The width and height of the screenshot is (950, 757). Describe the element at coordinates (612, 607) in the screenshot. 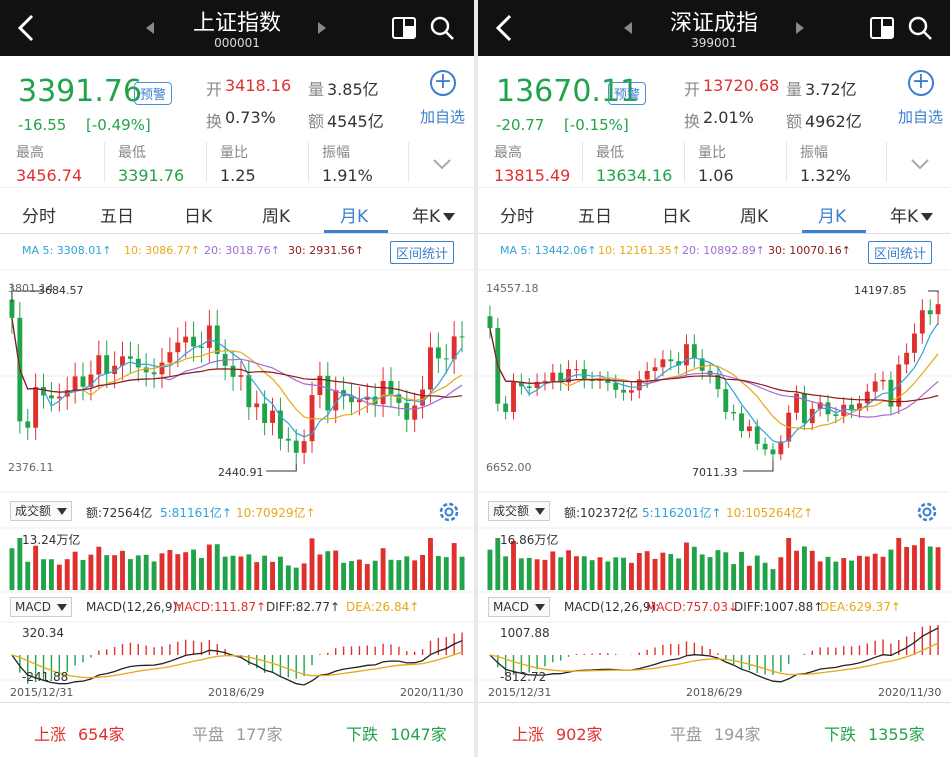

I see `macd-params: MACD(12,26,9):` at that location.